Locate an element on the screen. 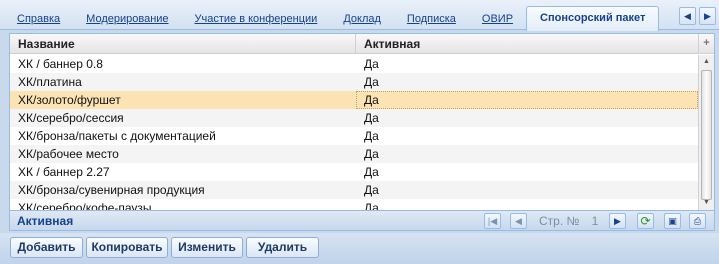  grid-header: Название Активная + is located at coordinates (362, 44).